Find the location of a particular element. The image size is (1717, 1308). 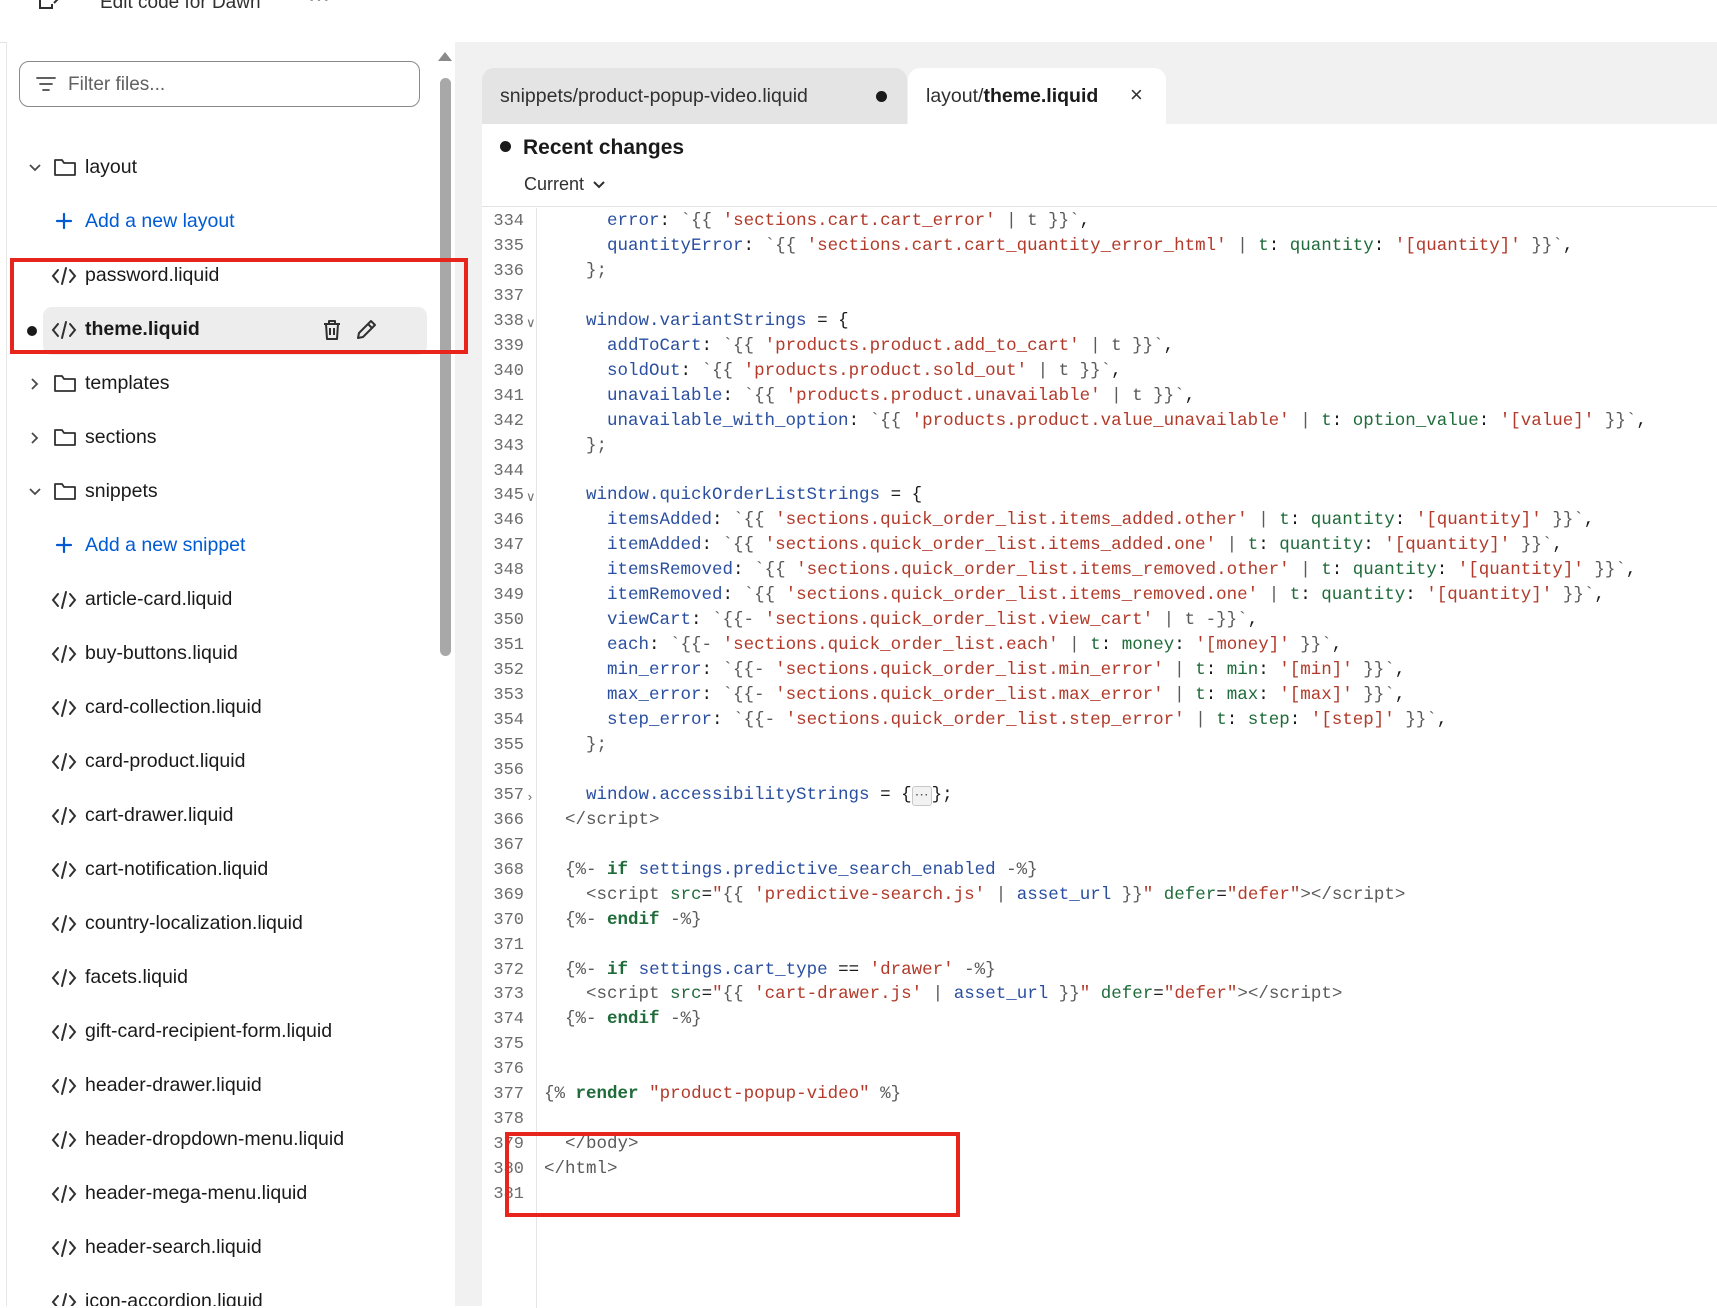

code-line: 370 {%- endif -%} is located at coordinates (1099, 920).